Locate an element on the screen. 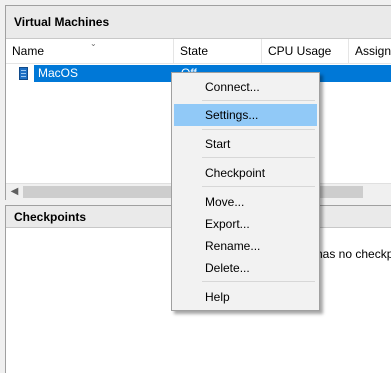 Image resolution: width=391 pixels, height=373 pixels. virtual-machine-icon is located at coordinates (23, 73).